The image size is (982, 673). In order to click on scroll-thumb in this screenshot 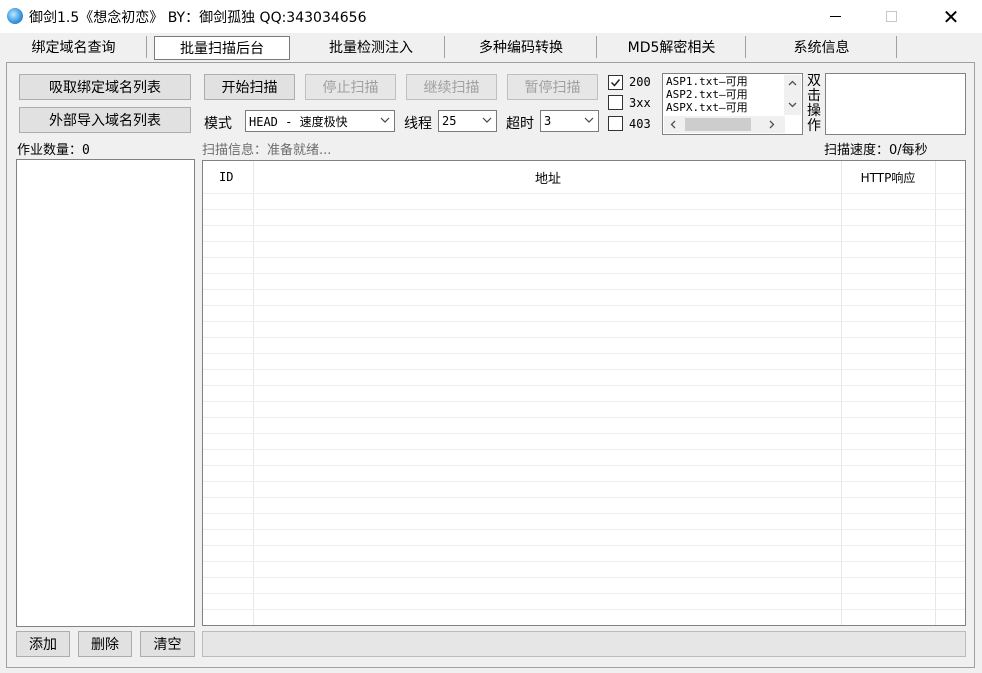, I will do `click(718, 124)`.